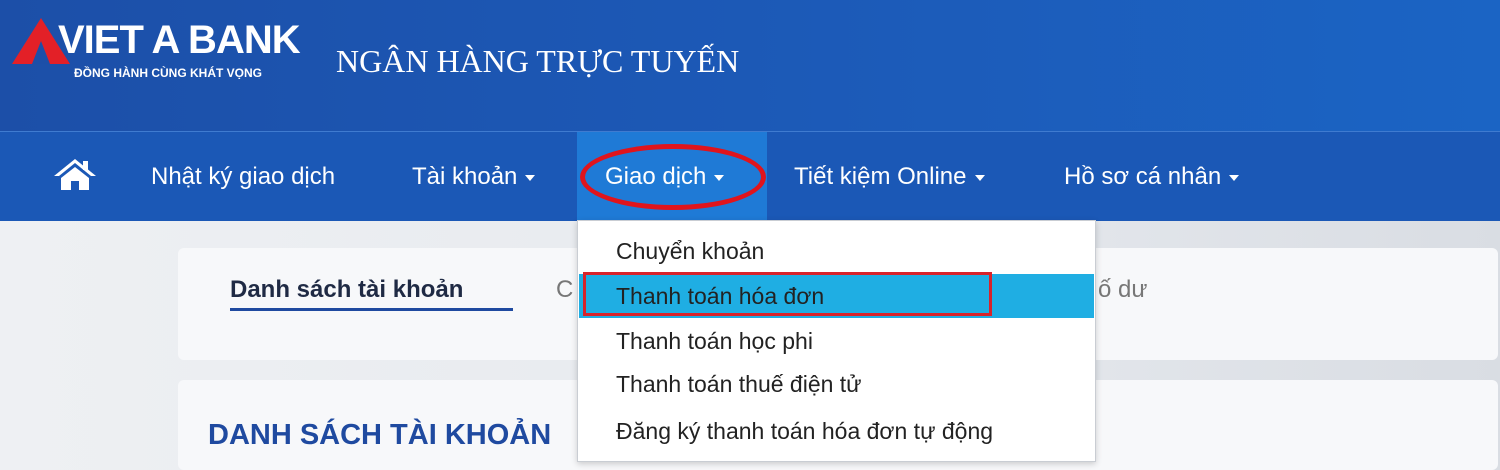 The image size is (1500, 470). What do you see at coordinates (371, 309) in the screenshot?
I see `active-tab-underline` at bounding box center [371, 309].